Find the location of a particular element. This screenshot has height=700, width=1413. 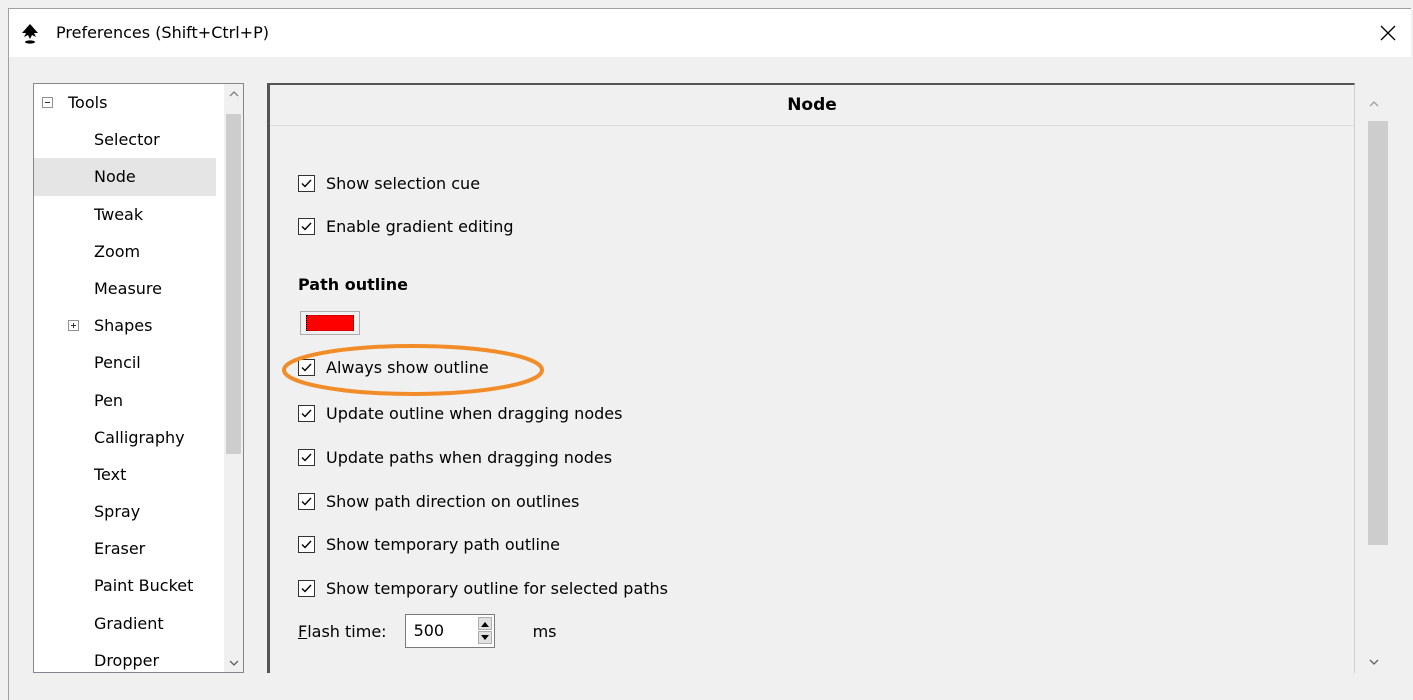

show-selection-cue-row: Show selection cue is located at coordinates (389, 183).